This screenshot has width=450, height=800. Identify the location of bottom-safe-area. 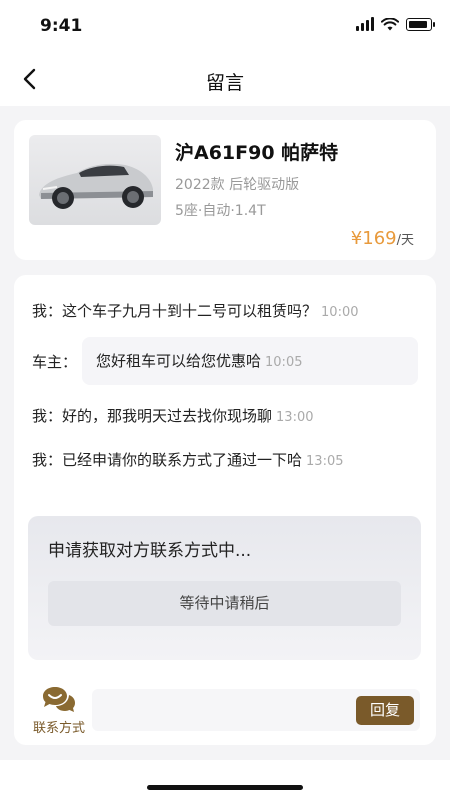
(225, 780).